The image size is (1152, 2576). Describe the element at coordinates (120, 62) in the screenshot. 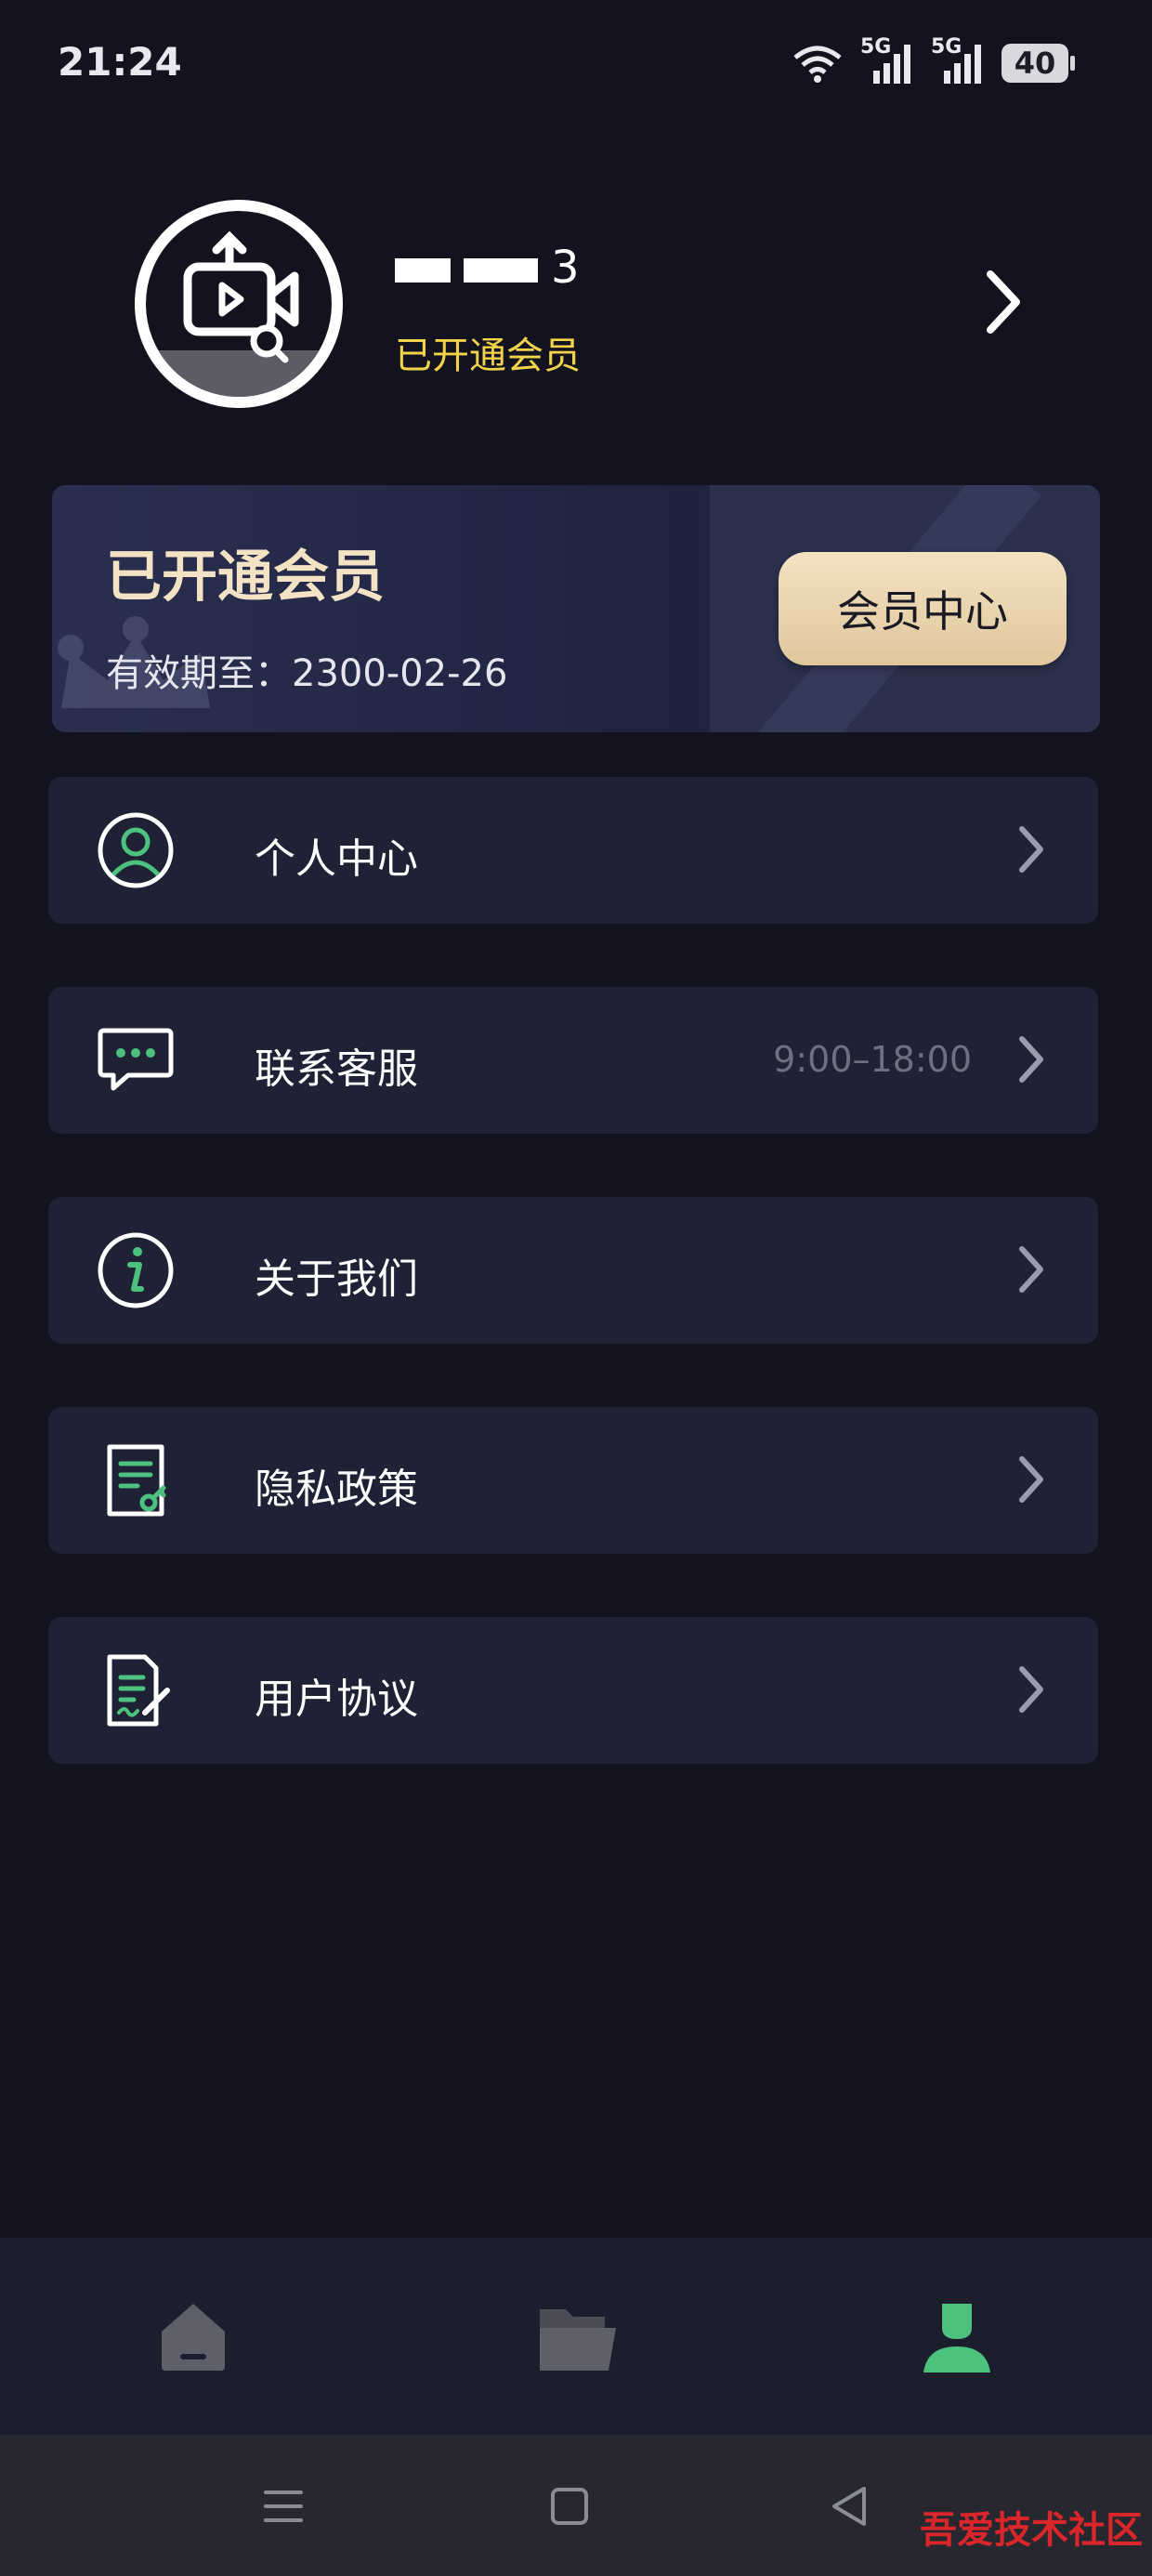

I see `status-time: 21:24` at that location.